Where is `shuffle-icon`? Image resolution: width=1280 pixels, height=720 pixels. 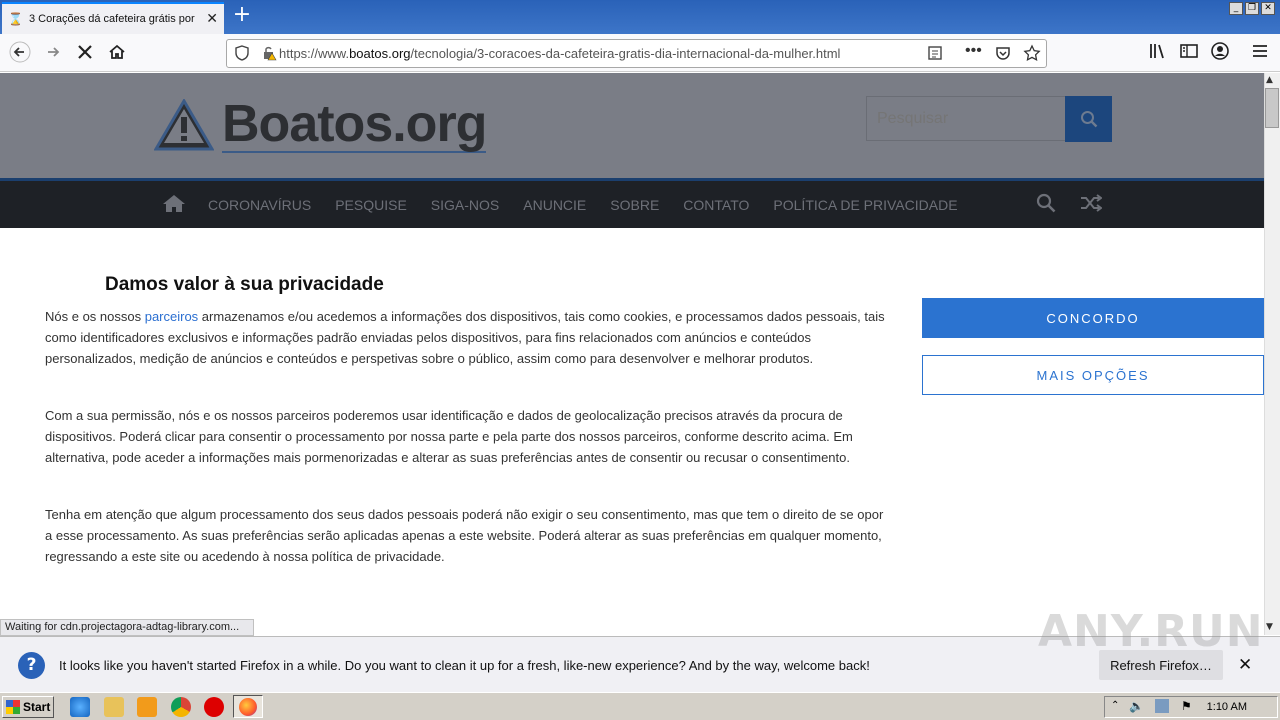 shuffle-icon is located at coordinates (1091, 205).